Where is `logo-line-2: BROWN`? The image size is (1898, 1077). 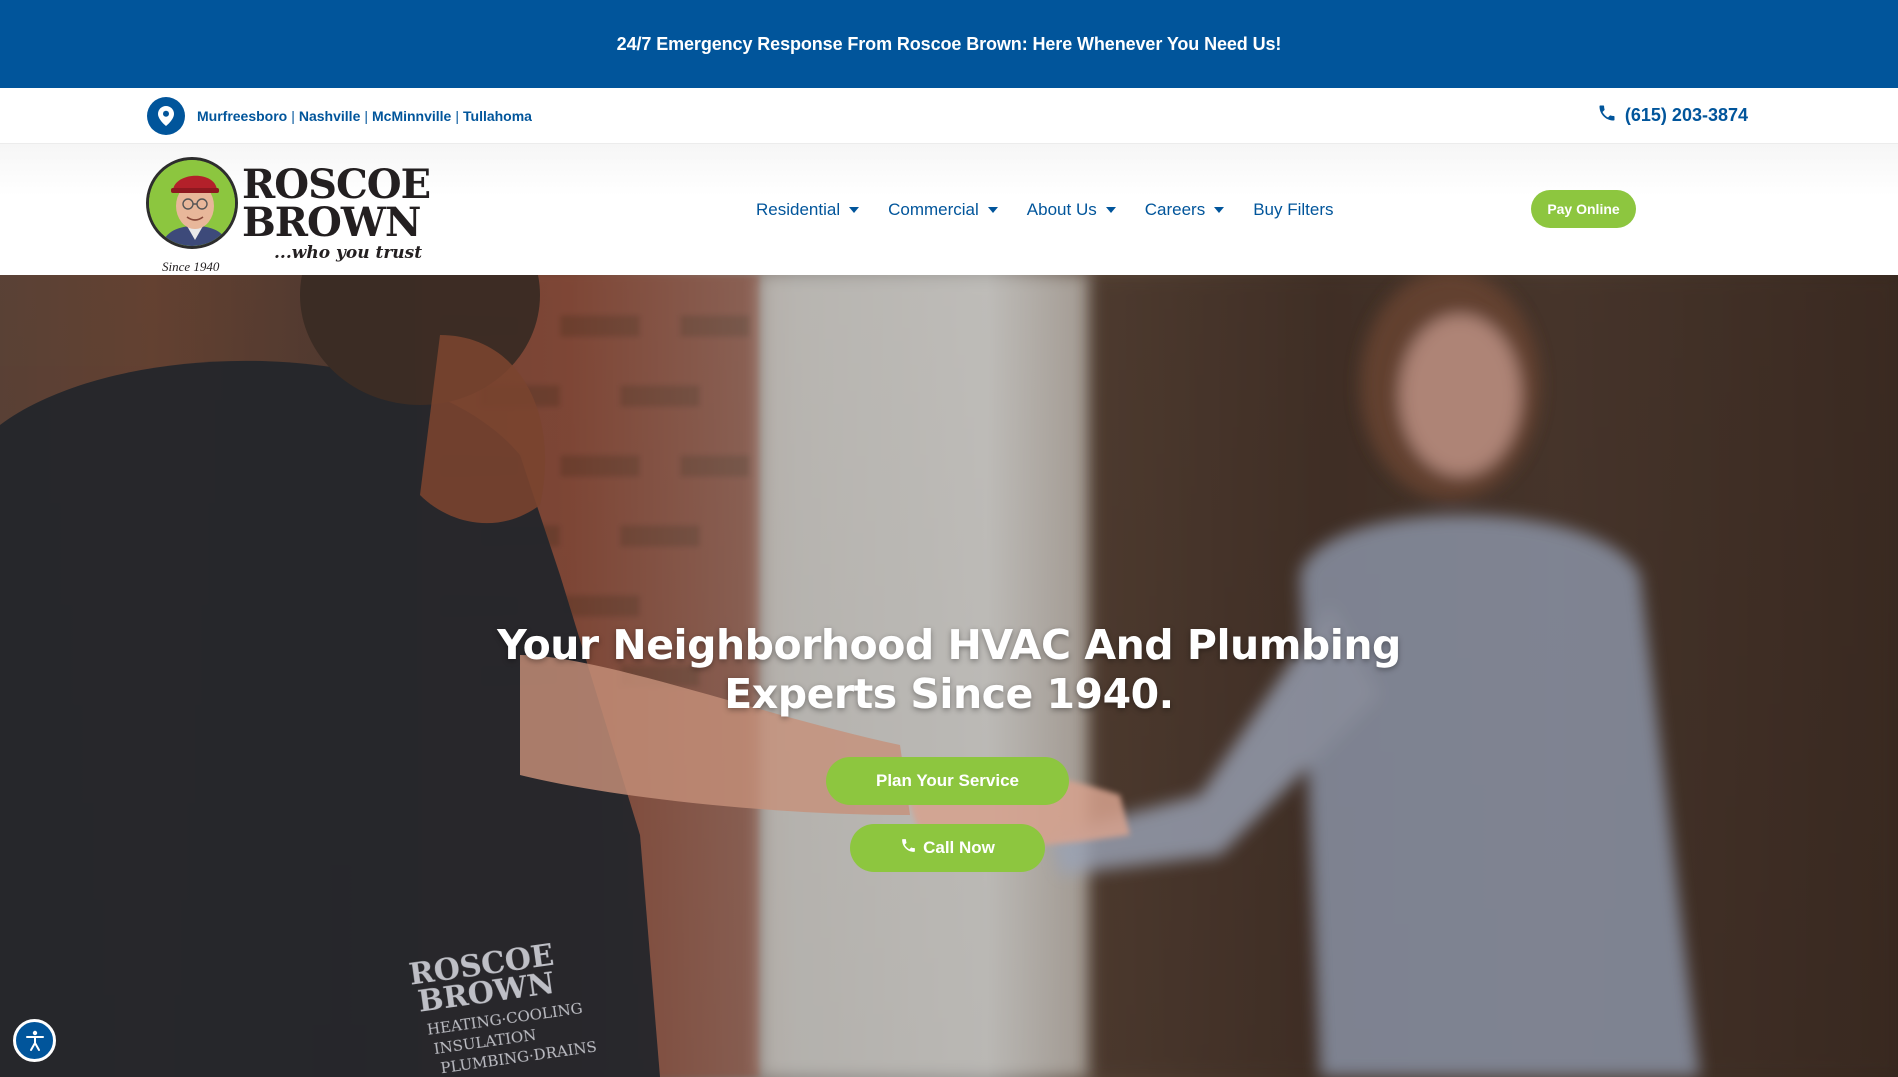
logo-line-2: BROWN is located at coordinates (331, 222).